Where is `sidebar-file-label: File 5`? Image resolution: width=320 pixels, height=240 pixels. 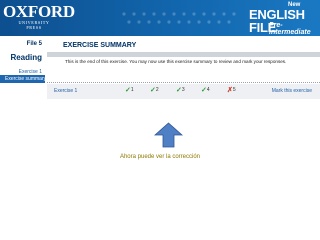 sidebar-file-label: File 5 is located at coordinates (34, 44).